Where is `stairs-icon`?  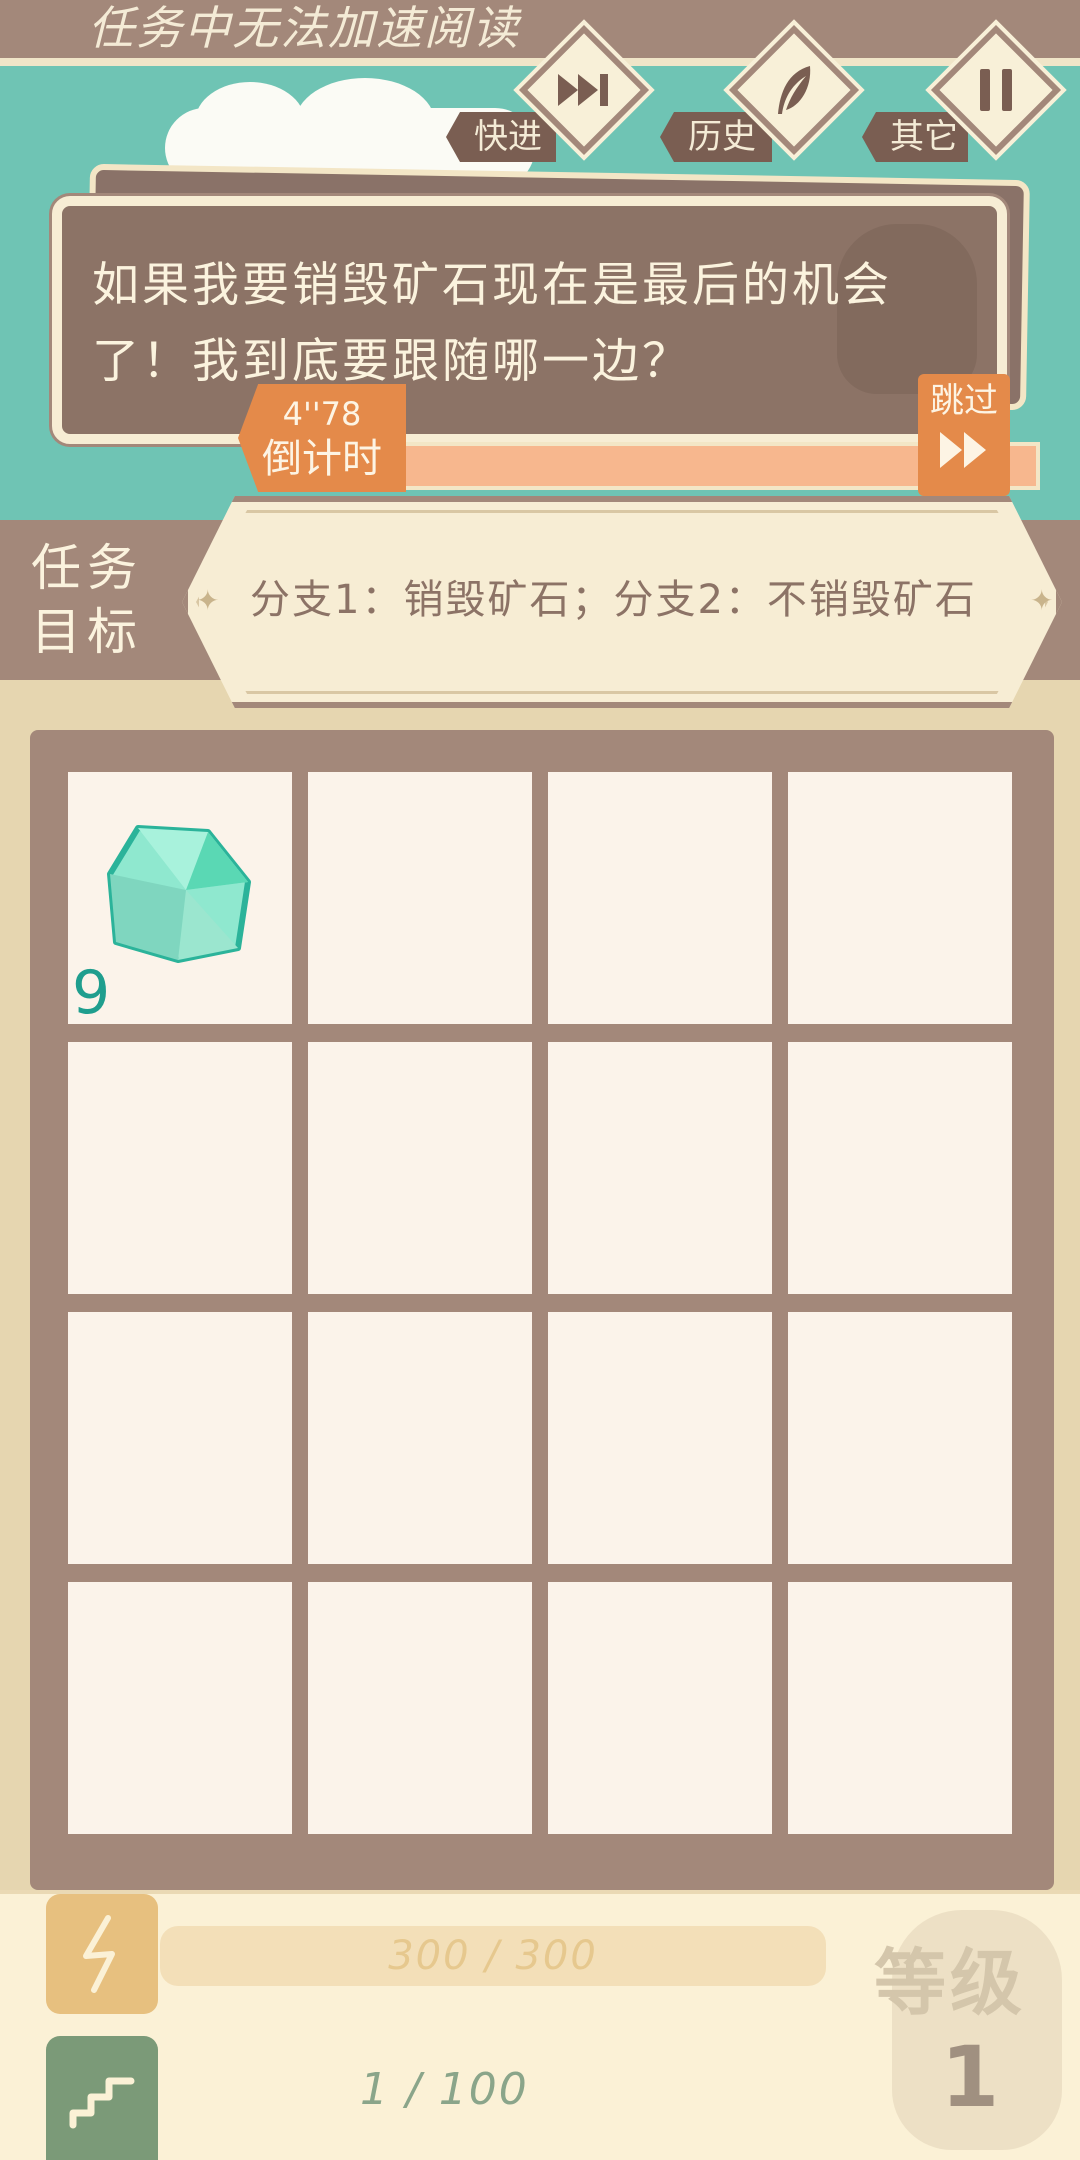 stairs-icon is located at coordinates (102, 2098).